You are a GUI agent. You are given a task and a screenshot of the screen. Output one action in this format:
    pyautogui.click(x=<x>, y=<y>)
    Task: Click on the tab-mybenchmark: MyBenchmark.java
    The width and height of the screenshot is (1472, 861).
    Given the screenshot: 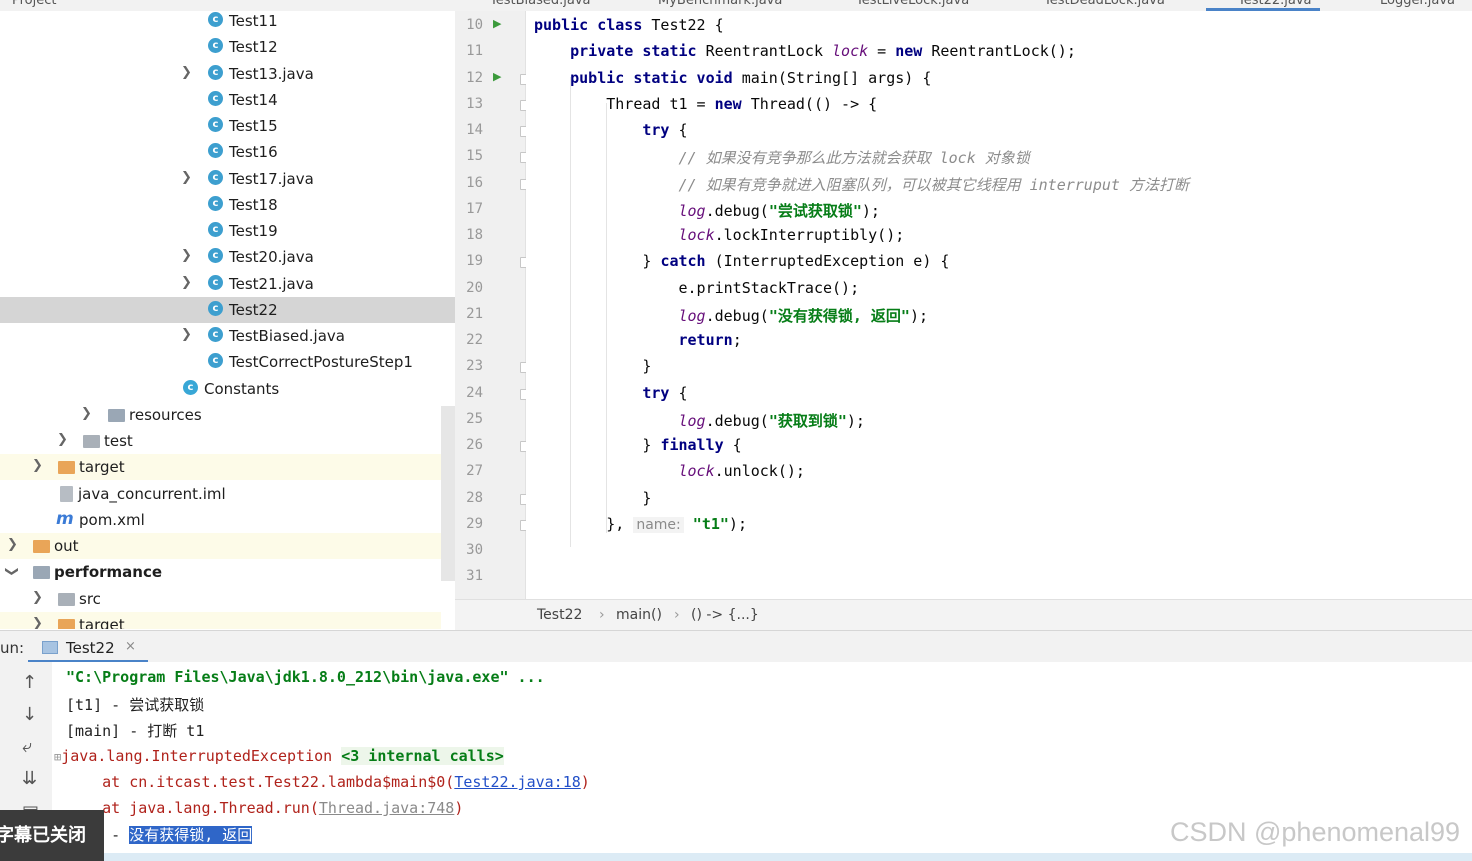 What is the action you would take?
    pyautogui.click(x=720, y=4)
    